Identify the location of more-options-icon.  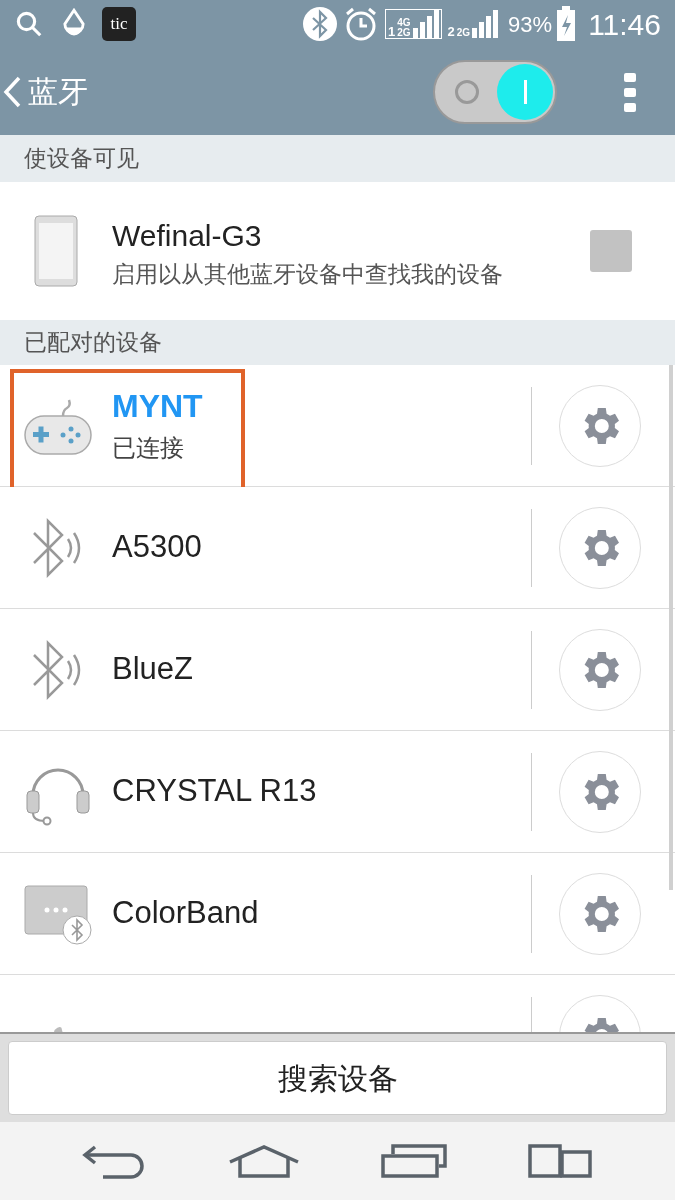
(630, 91).